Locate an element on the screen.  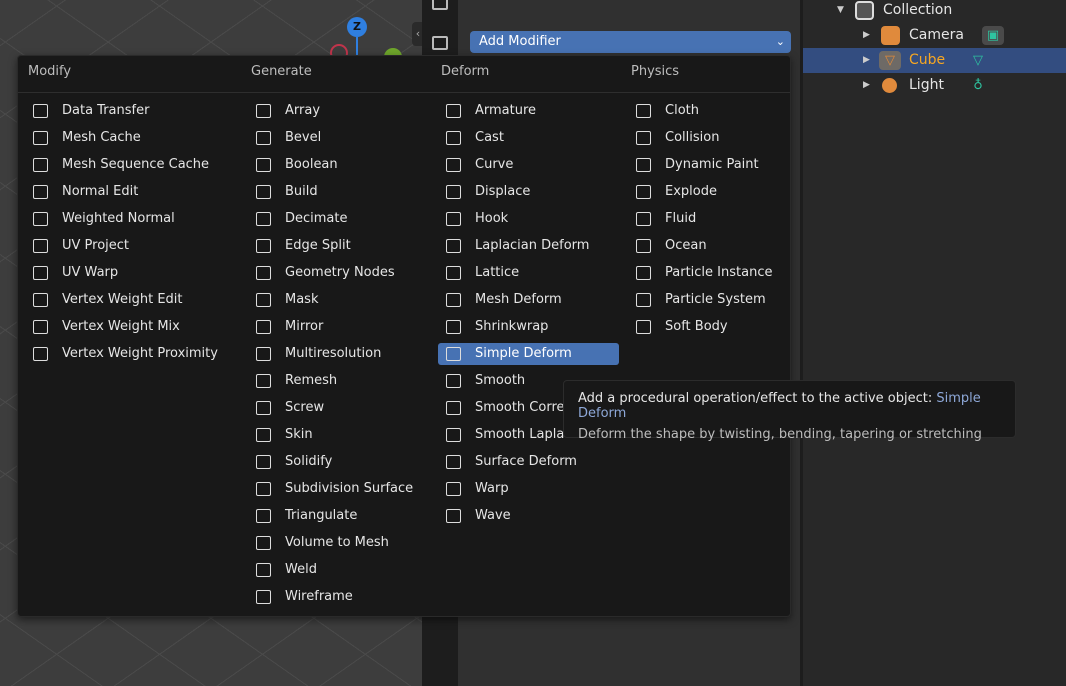
mask-icon is located at coordinates (263, 300).